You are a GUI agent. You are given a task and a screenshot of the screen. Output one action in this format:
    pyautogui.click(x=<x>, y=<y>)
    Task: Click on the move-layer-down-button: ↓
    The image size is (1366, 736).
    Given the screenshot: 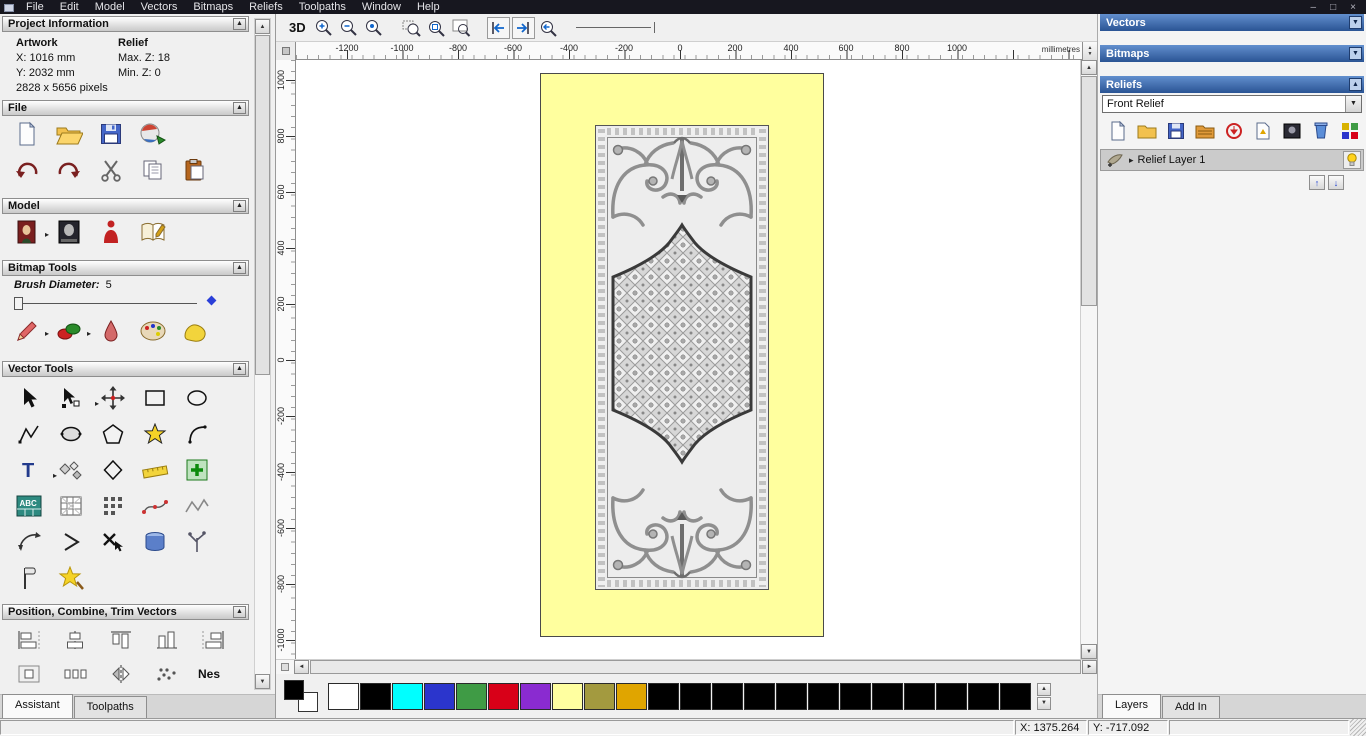 What is the action you would take?
    pyautogui.click(x=1336, y=182)
    